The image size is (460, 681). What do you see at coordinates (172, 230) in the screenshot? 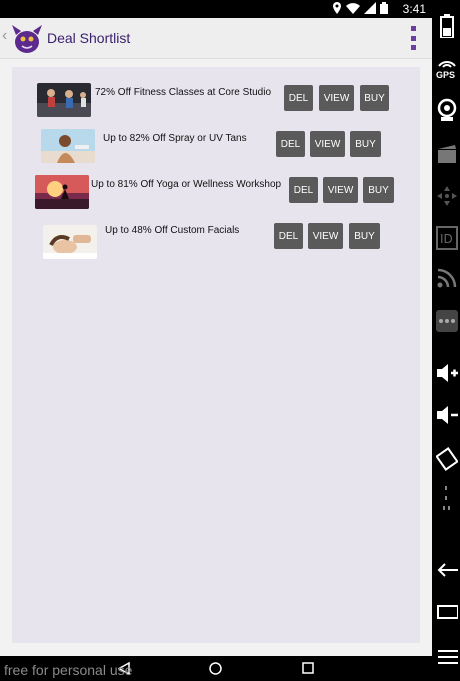
I see `deal-title: Up to 48% Off Custom Facials` at bounding box center [172, 230].